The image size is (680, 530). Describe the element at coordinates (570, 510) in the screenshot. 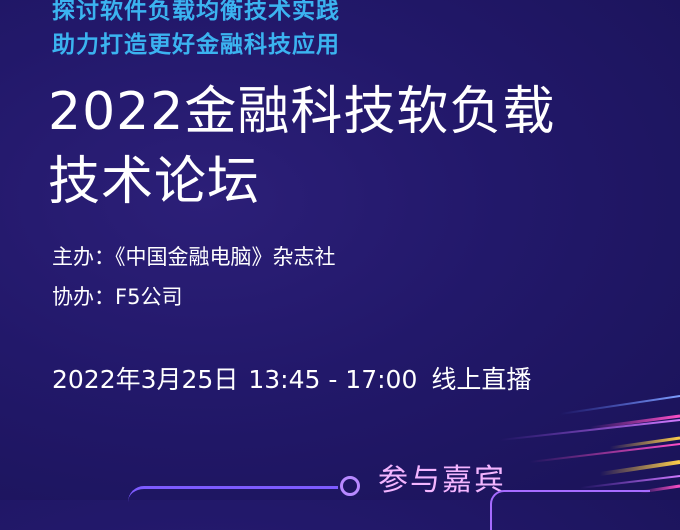

I see `decorative-frame-right` at that location.